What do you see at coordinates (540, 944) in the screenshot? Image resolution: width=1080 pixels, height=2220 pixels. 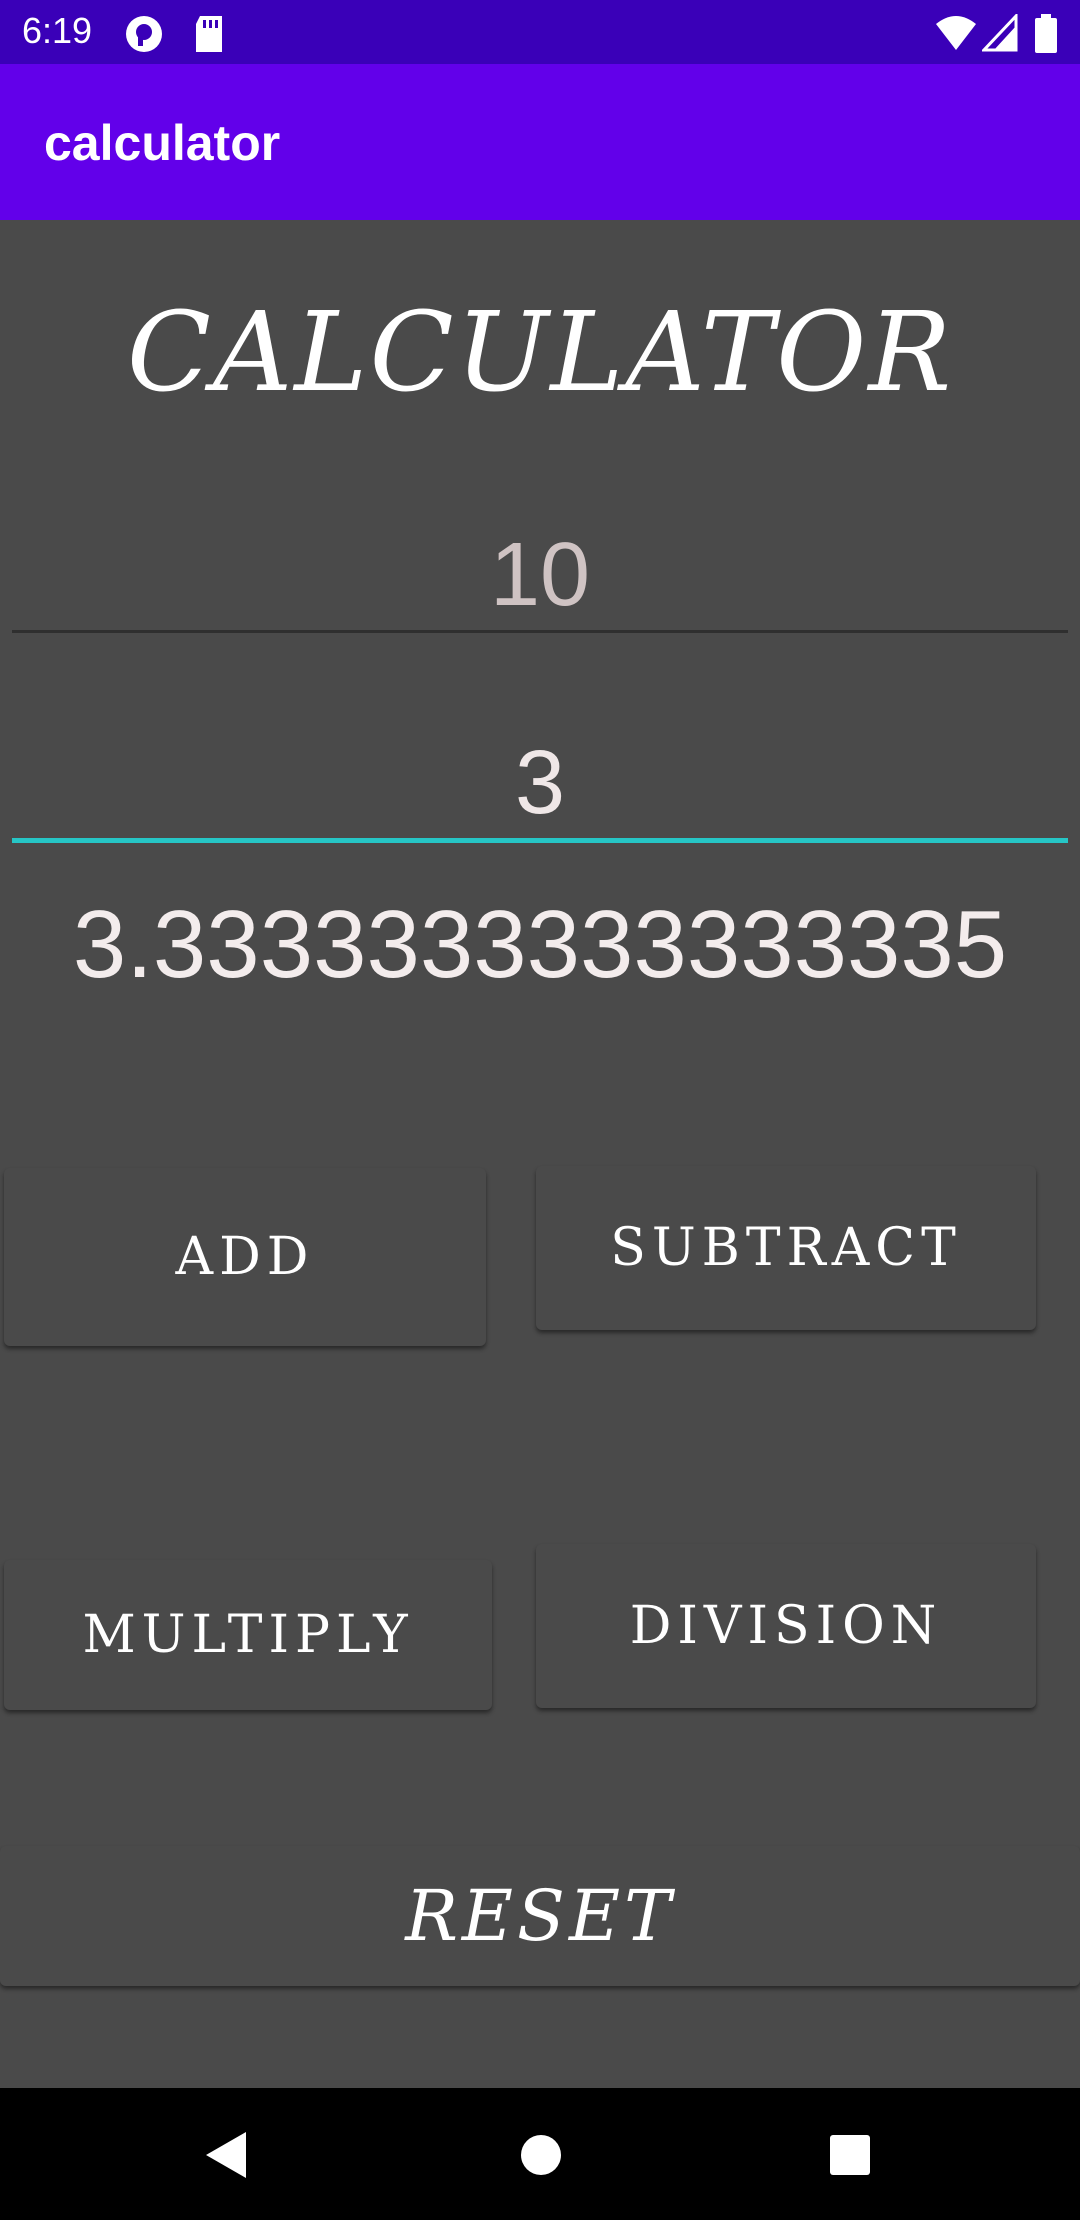 I see `result-display: 3.3333333333333335` at bounding box center [540, 944].